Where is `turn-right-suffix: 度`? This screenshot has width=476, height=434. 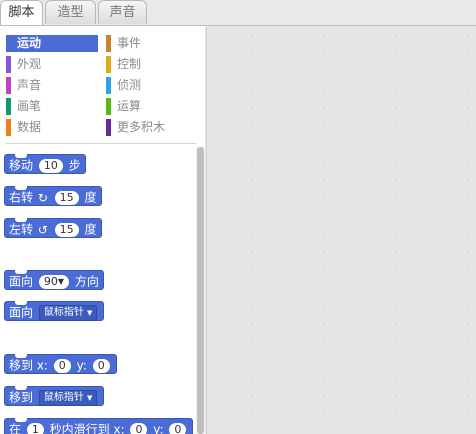
turn-right-suffix: 度 is located at coordinates (90, 197).